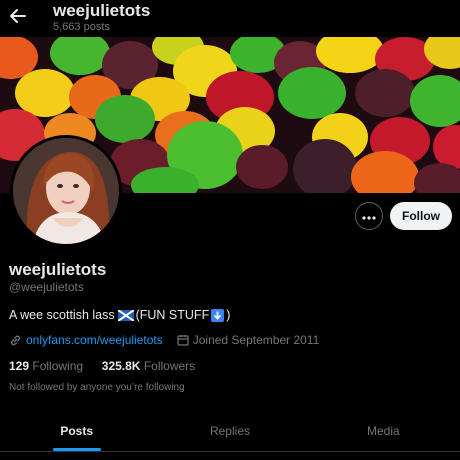  What do you see at coordinates (230, 18) in the screenshot?
I see `top-bar: weejulietots 5,663 posts` at bounding box center [230, 18].